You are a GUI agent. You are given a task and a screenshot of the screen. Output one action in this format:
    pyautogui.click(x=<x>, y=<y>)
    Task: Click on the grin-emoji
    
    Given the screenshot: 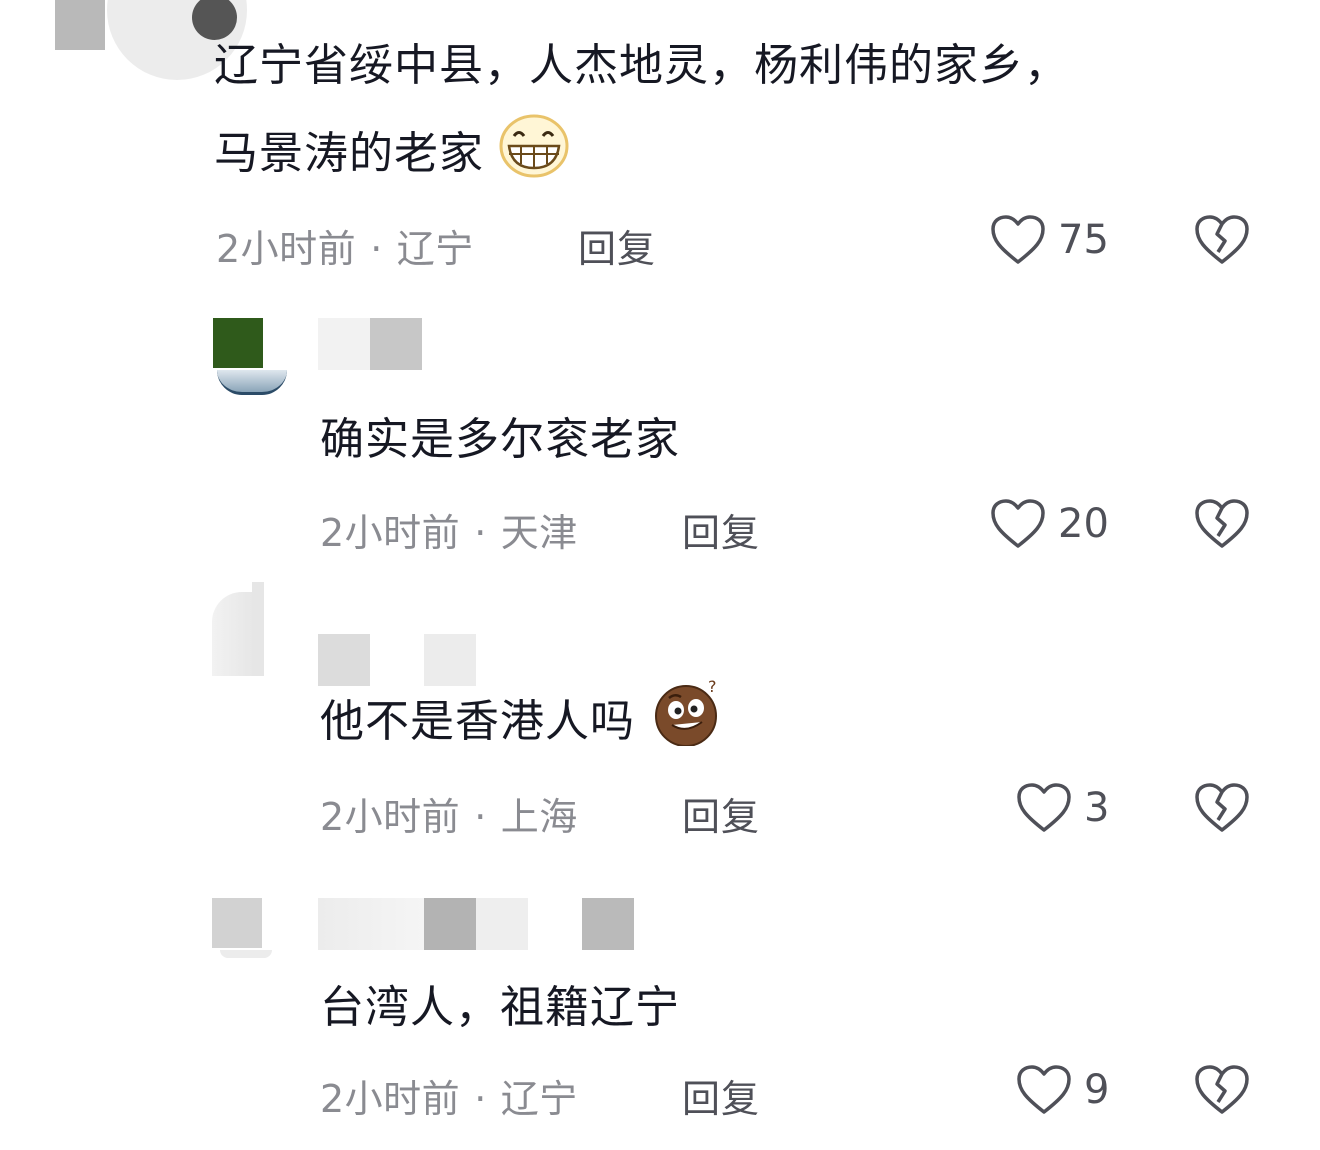 What is the action you would take?
    pyautogui.click(x=534, y=161)
    